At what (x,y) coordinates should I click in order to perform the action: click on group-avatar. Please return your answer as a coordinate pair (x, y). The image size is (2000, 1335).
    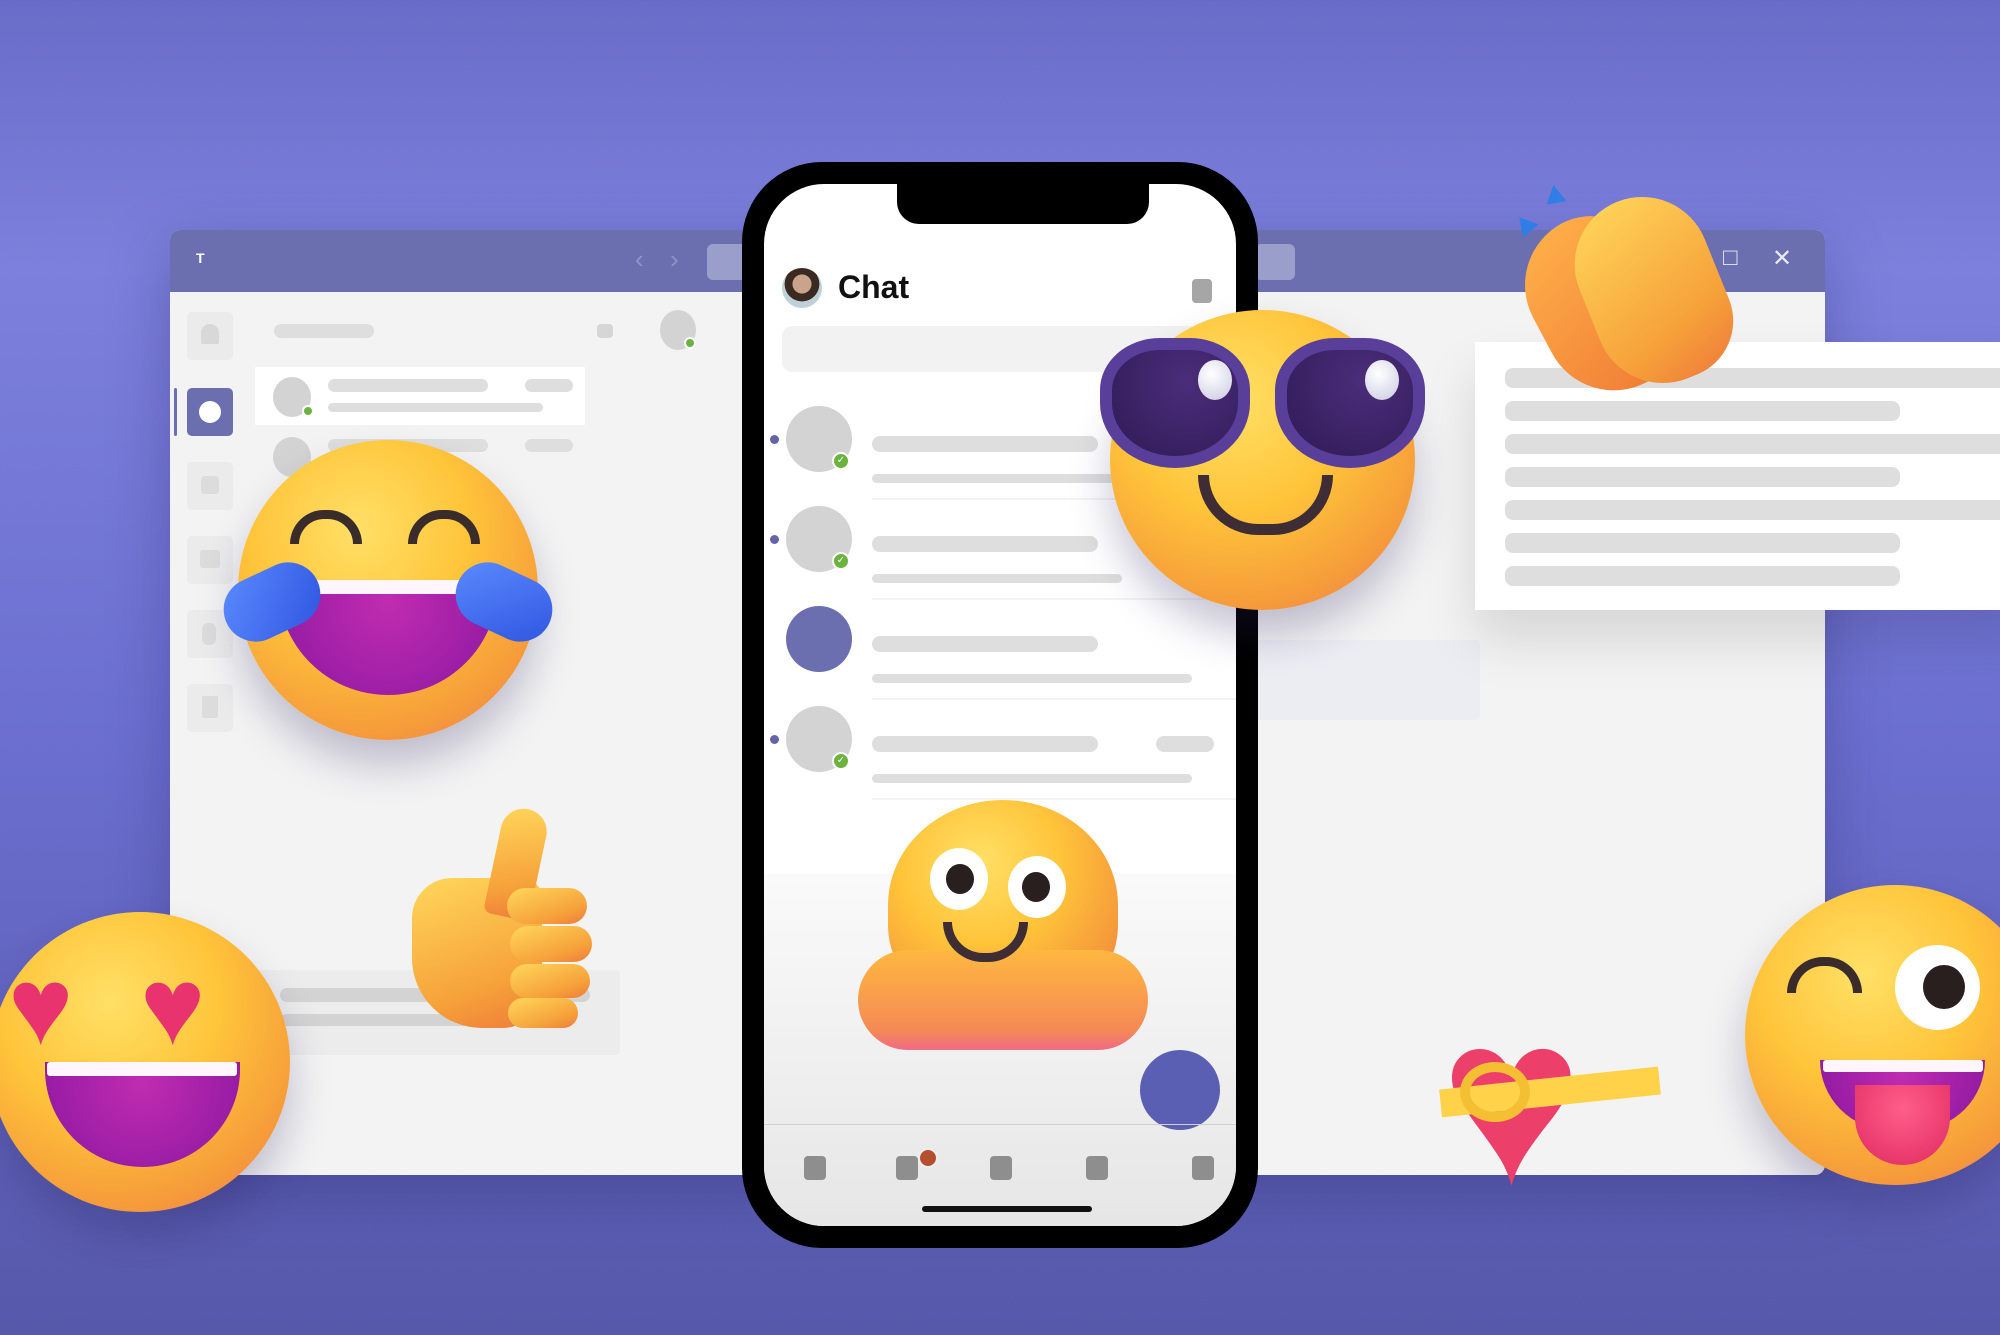
    Looking at the image, I should click on (819, 639).